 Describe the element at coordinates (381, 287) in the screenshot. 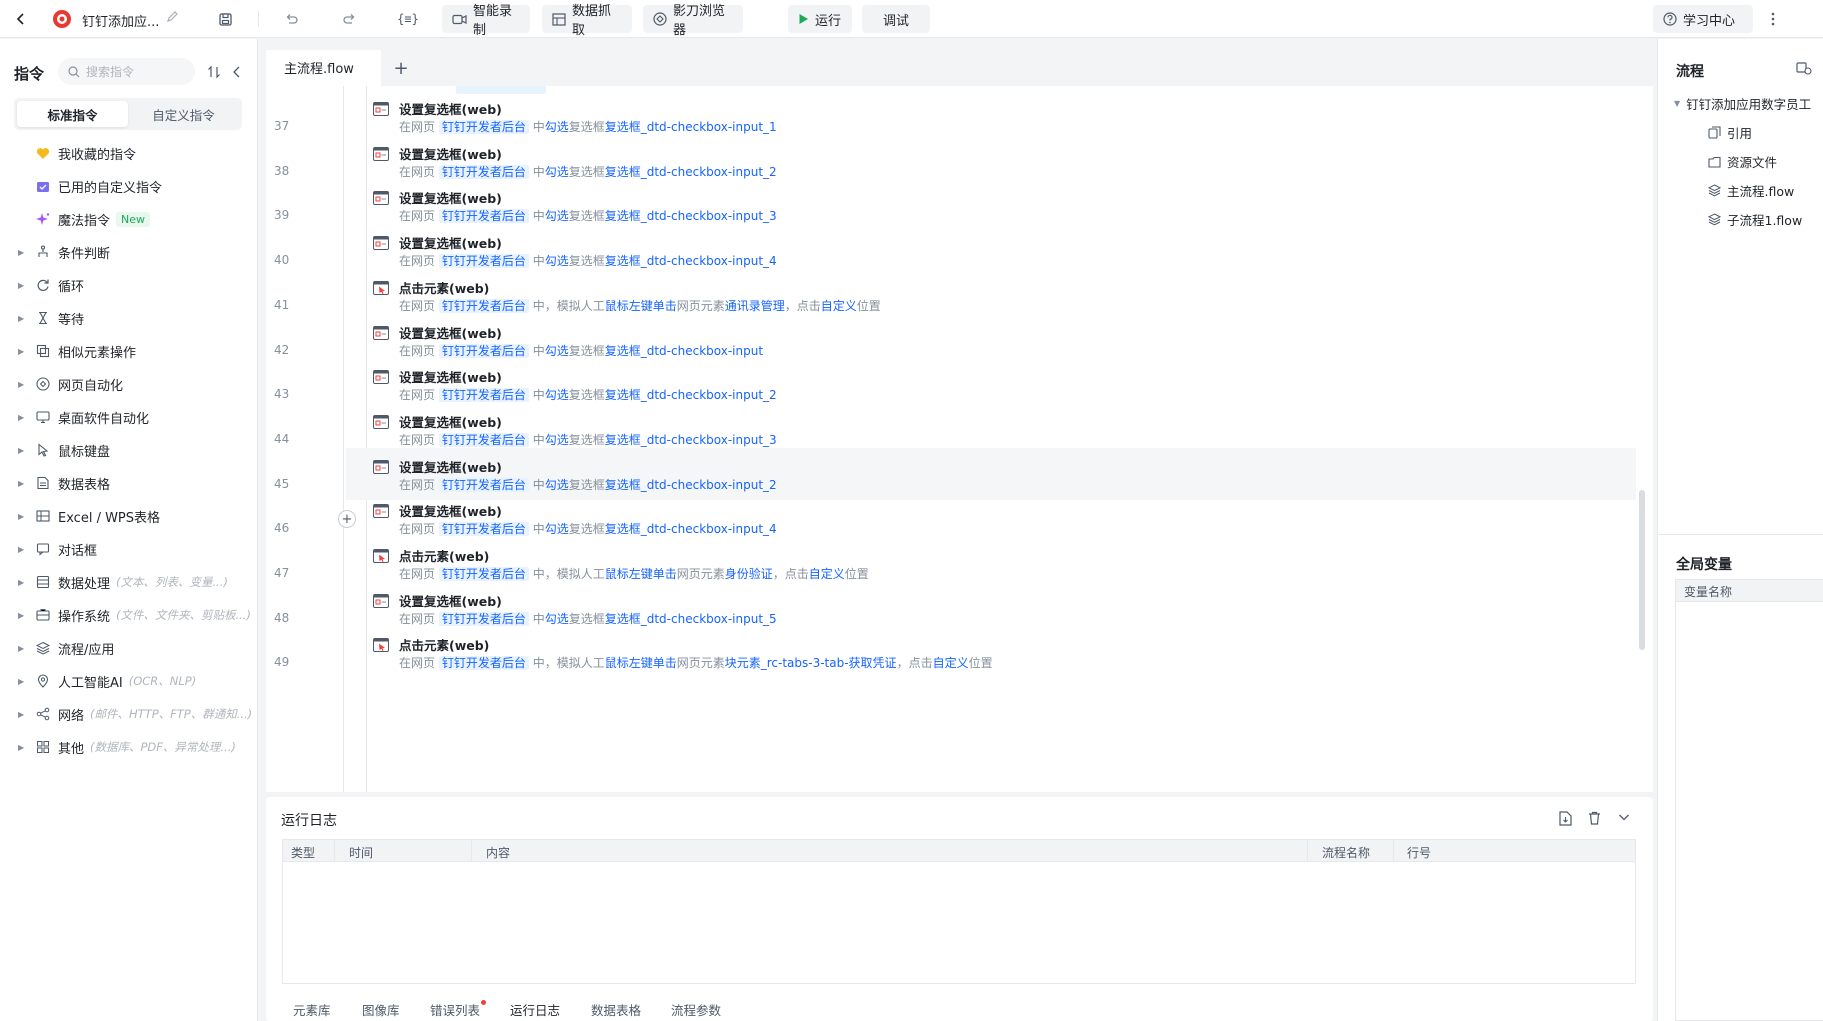

I see `click-element-icon` at that location.